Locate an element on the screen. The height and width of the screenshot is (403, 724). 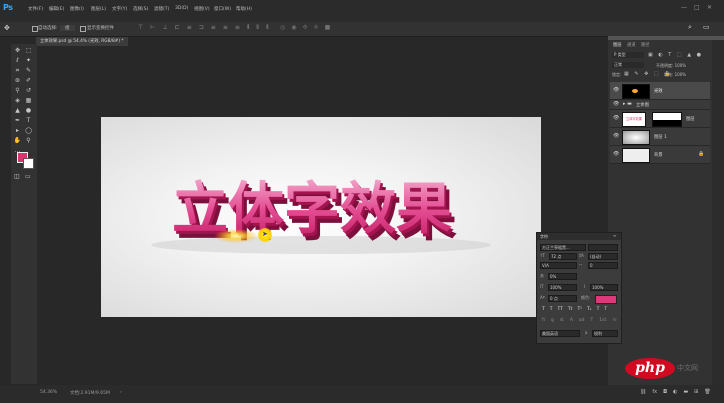
link-layers-icon: ⛓ is located at coordinates (643, 392).